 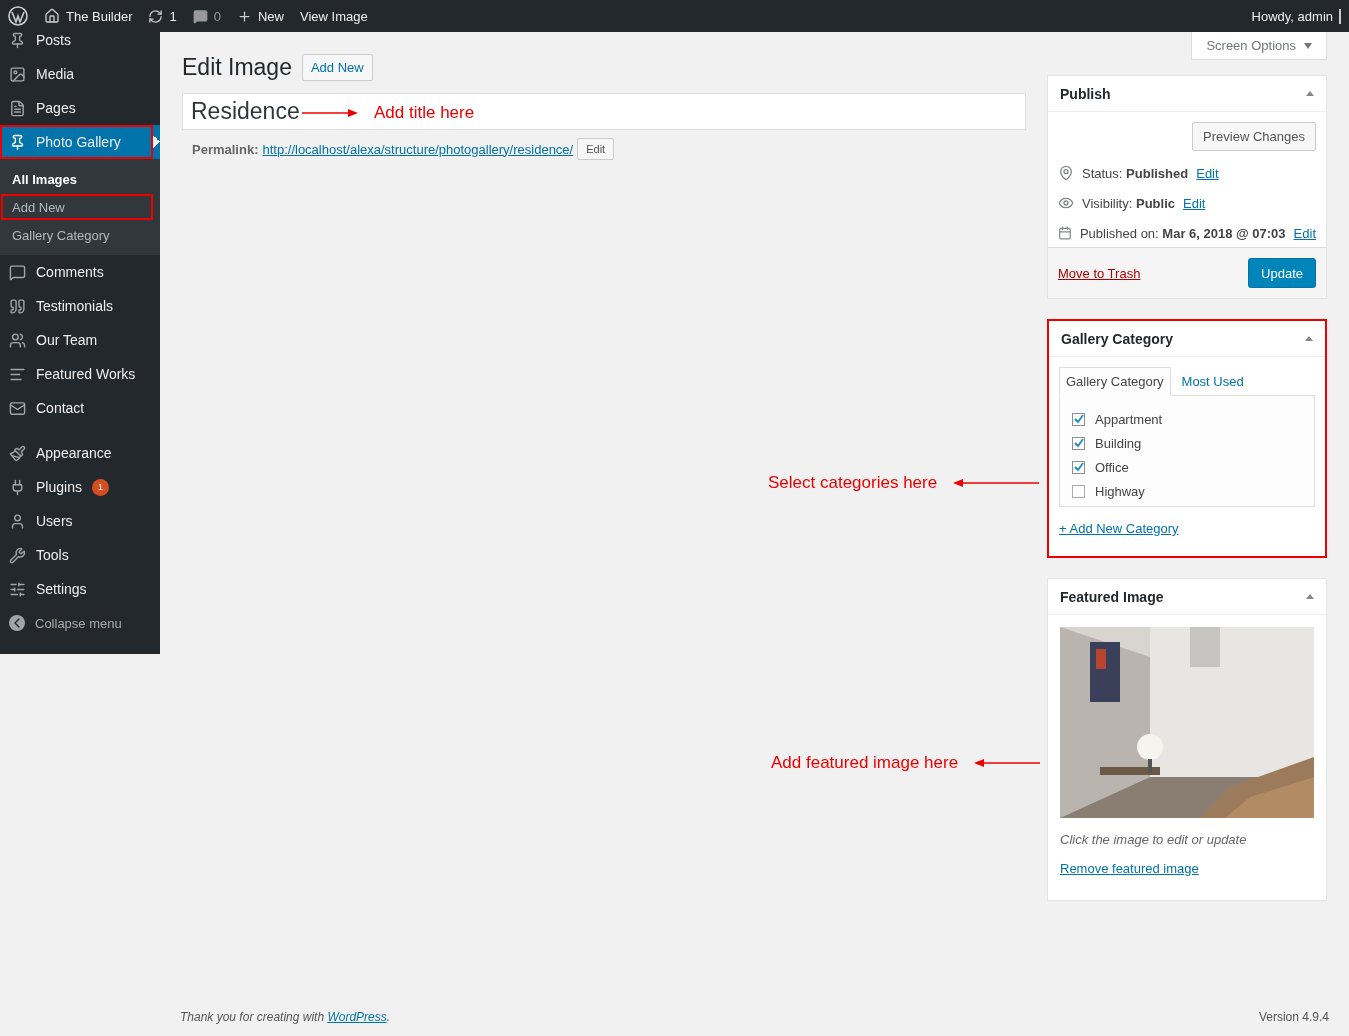 What do you see at coordinates (80, 521) in the screenshot?
I see `menu-item: Users` at bounding box center [80, 521].